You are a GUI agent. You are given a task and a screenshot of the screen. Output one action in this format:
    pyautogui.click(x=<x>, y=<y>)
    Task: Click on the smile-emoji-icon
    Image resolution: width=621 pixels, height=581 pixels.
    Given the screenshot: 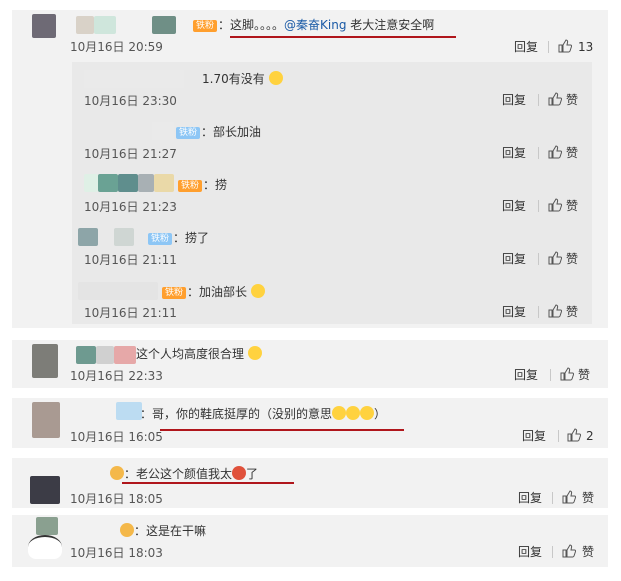 What is the action you would take?
    pyautogui.click(x=275, y=78)
    